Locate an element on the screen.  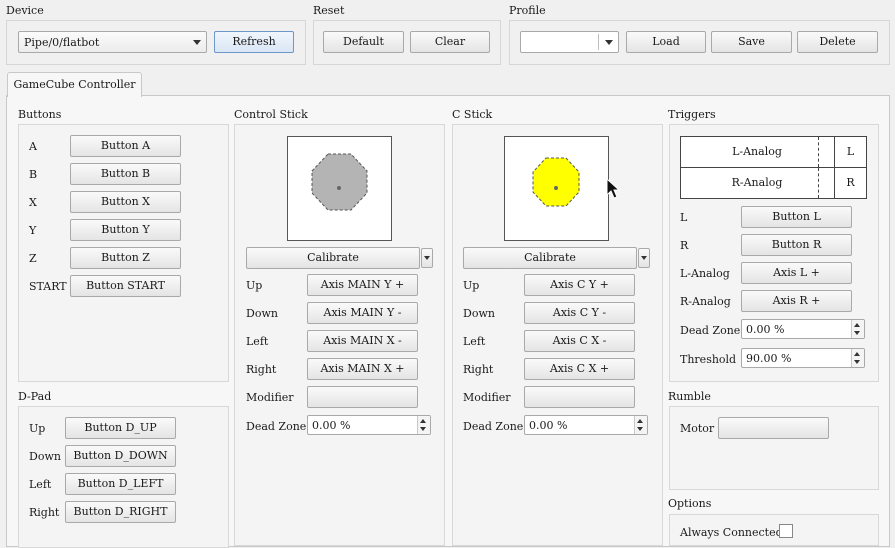
load-button: Load is located at coordinates (666, 42).